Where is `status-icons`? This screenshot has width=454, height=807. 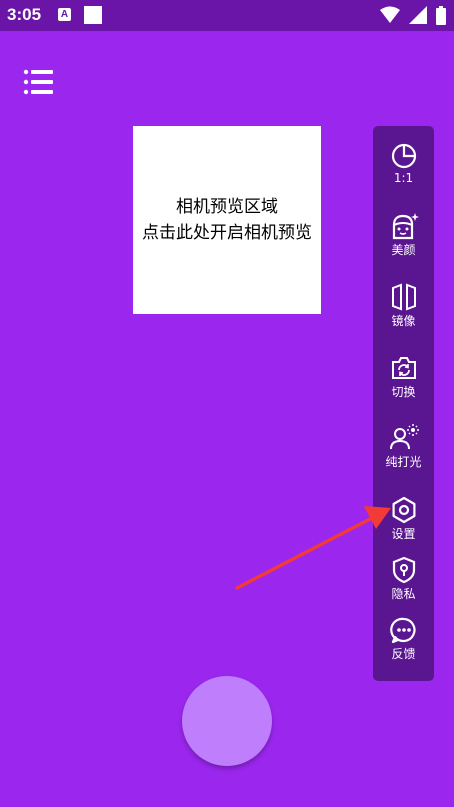 status-icons is located at coordinates (411, 15).